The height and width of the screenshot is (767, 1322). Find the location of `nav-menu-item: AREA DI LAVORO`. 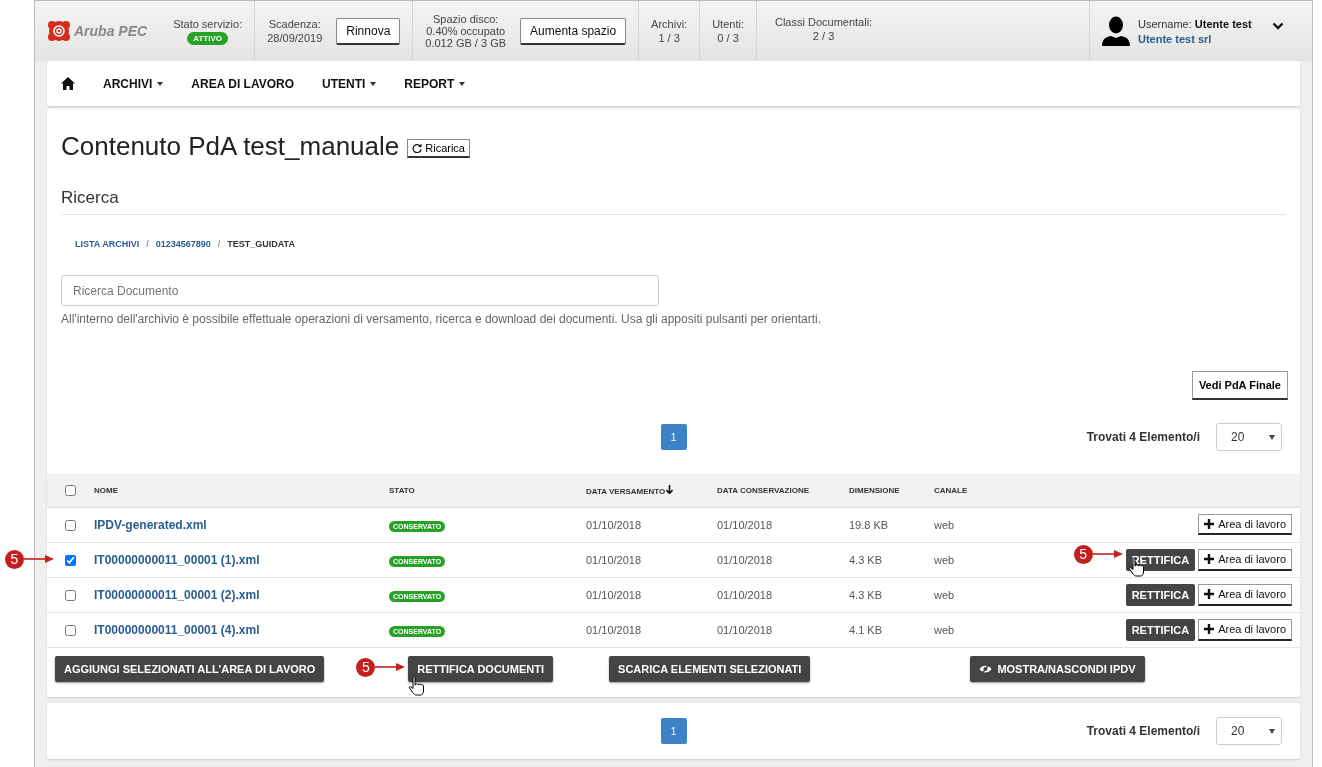

nav-menu-item: AREA DI LAVORO is located at coordinates (242, 83).